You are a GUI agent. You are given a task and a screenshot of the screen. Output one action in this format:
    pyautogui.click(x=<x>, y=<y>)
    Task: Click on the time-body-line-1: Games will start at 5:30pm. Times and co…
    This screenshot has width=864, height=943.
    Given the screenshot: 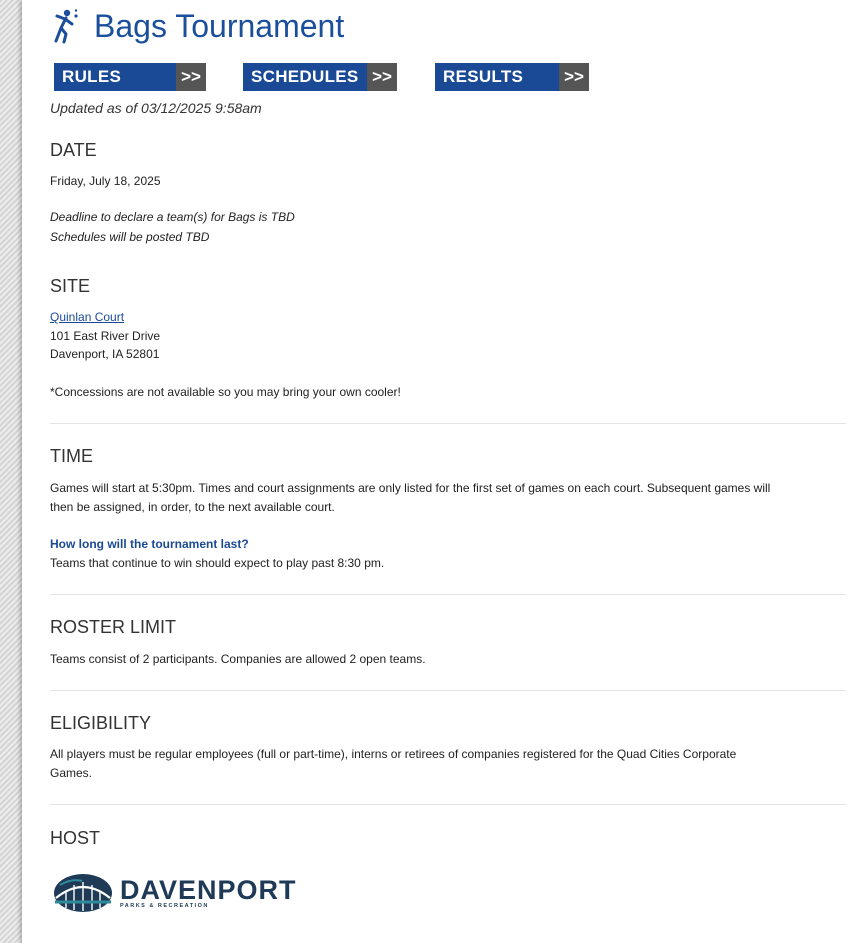 What is the action you would take?
    pyautogui.click(x=410, y=488)
    